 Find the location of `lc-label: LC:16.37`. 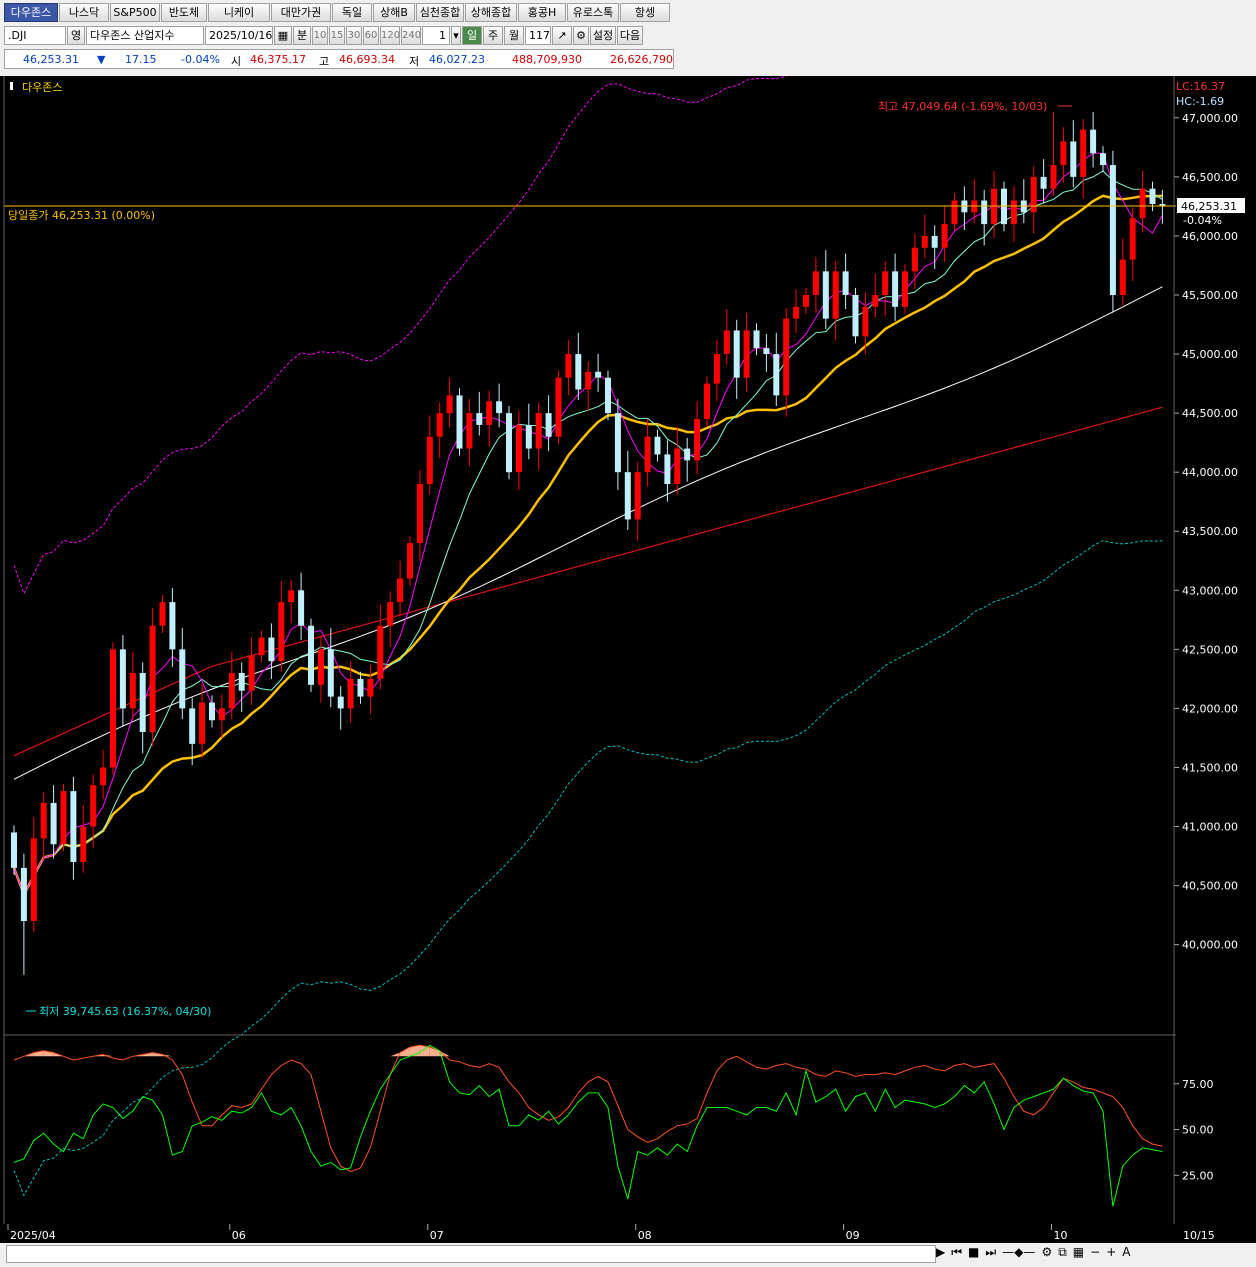

lc-label: LC:16.37 is located at coordinates (1200, 86).